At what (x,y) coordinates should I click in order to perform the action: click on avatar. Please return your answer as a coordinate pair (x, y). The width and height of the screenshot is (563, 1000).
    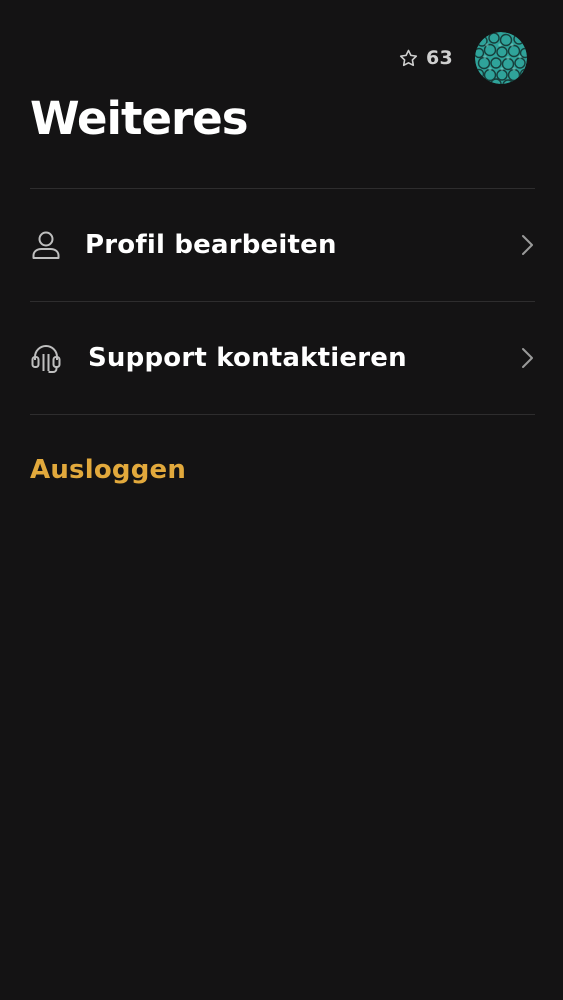
    Looking at the image, I should click on (501, 58).